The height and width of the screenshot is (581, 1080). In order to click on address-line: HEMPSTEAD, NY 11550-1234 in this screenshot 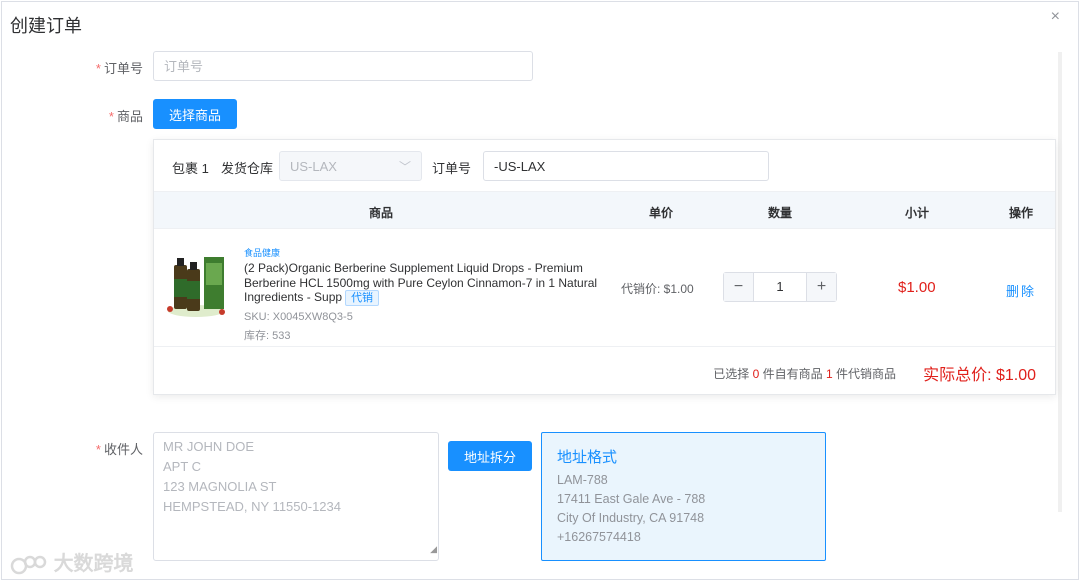, I will do `click(252, 506)`.